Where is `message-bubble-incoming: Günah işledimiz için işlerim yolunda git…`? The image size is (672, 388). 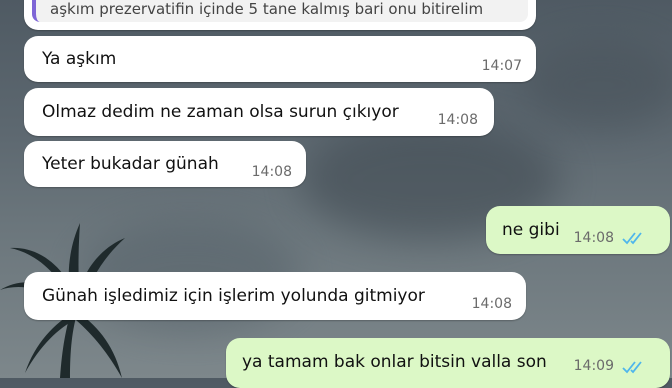 message-bubble-incoming: Günah işledimiz için işlerim yolunda git… is located at coordinates (275, 296).